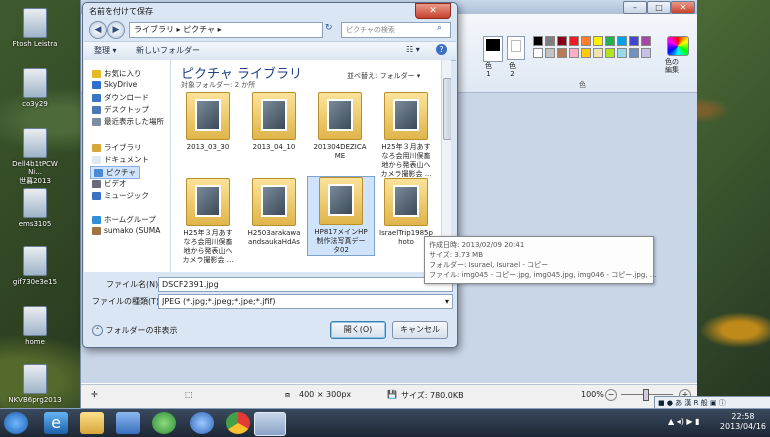  Describe the element at coordinates (305, 284) in the screenshot. I see `filename-input: DSCF2391.jpg` at that location.